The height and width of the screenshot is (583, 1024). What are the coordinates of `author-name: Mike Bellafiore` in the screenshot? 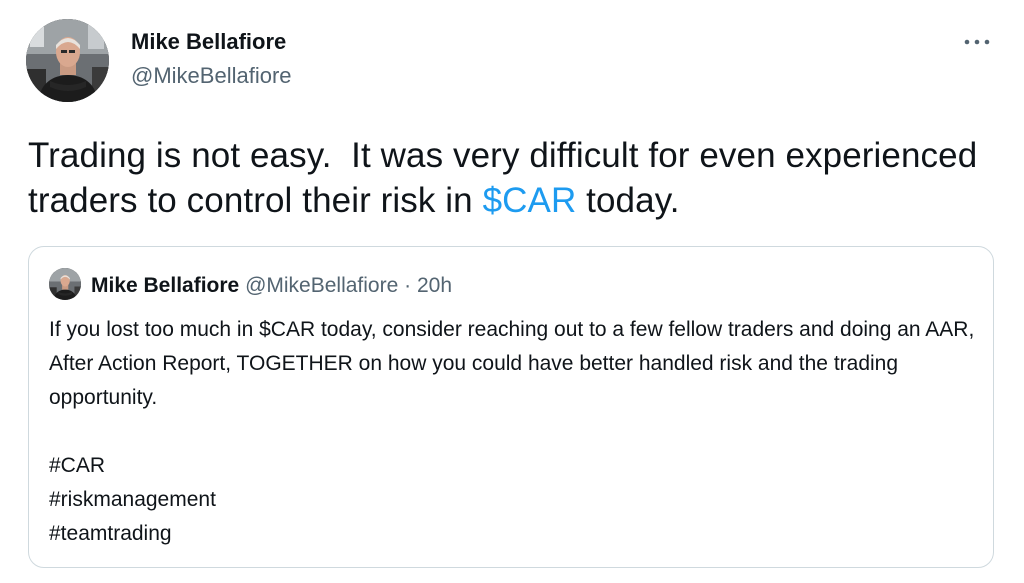 It's located at (211, 42).